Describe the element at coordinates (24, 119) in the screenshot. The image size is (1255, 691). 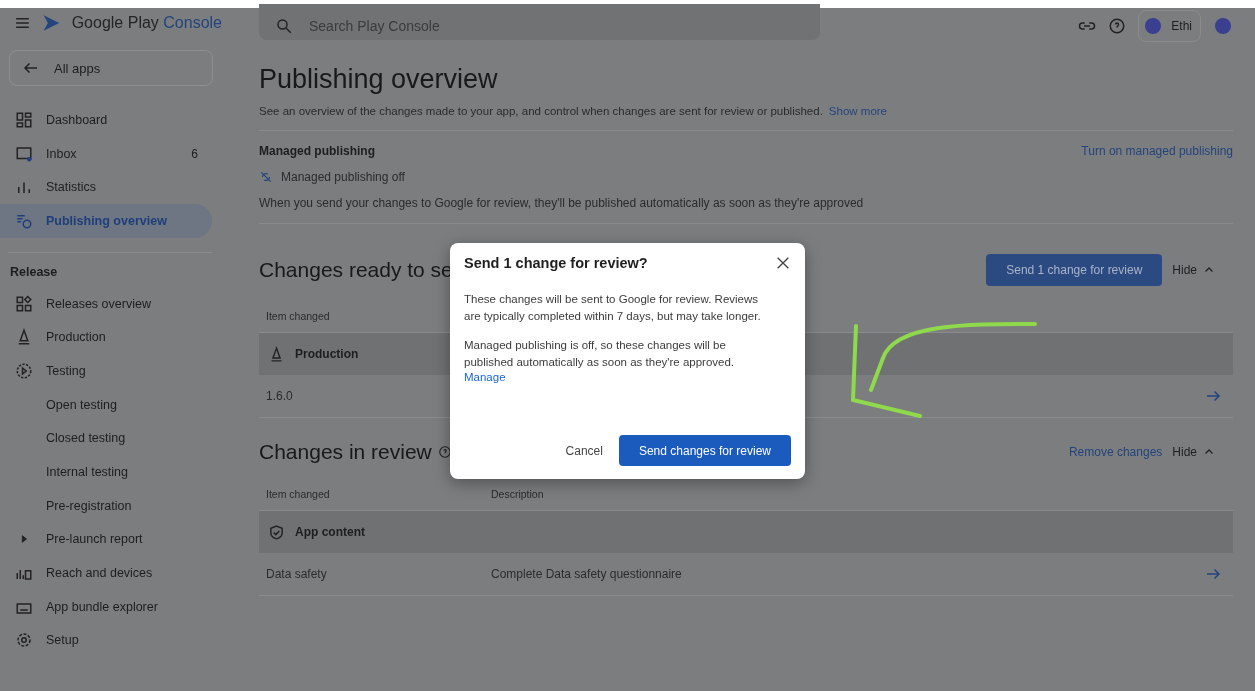
I see `dashboard-icon` at that location.